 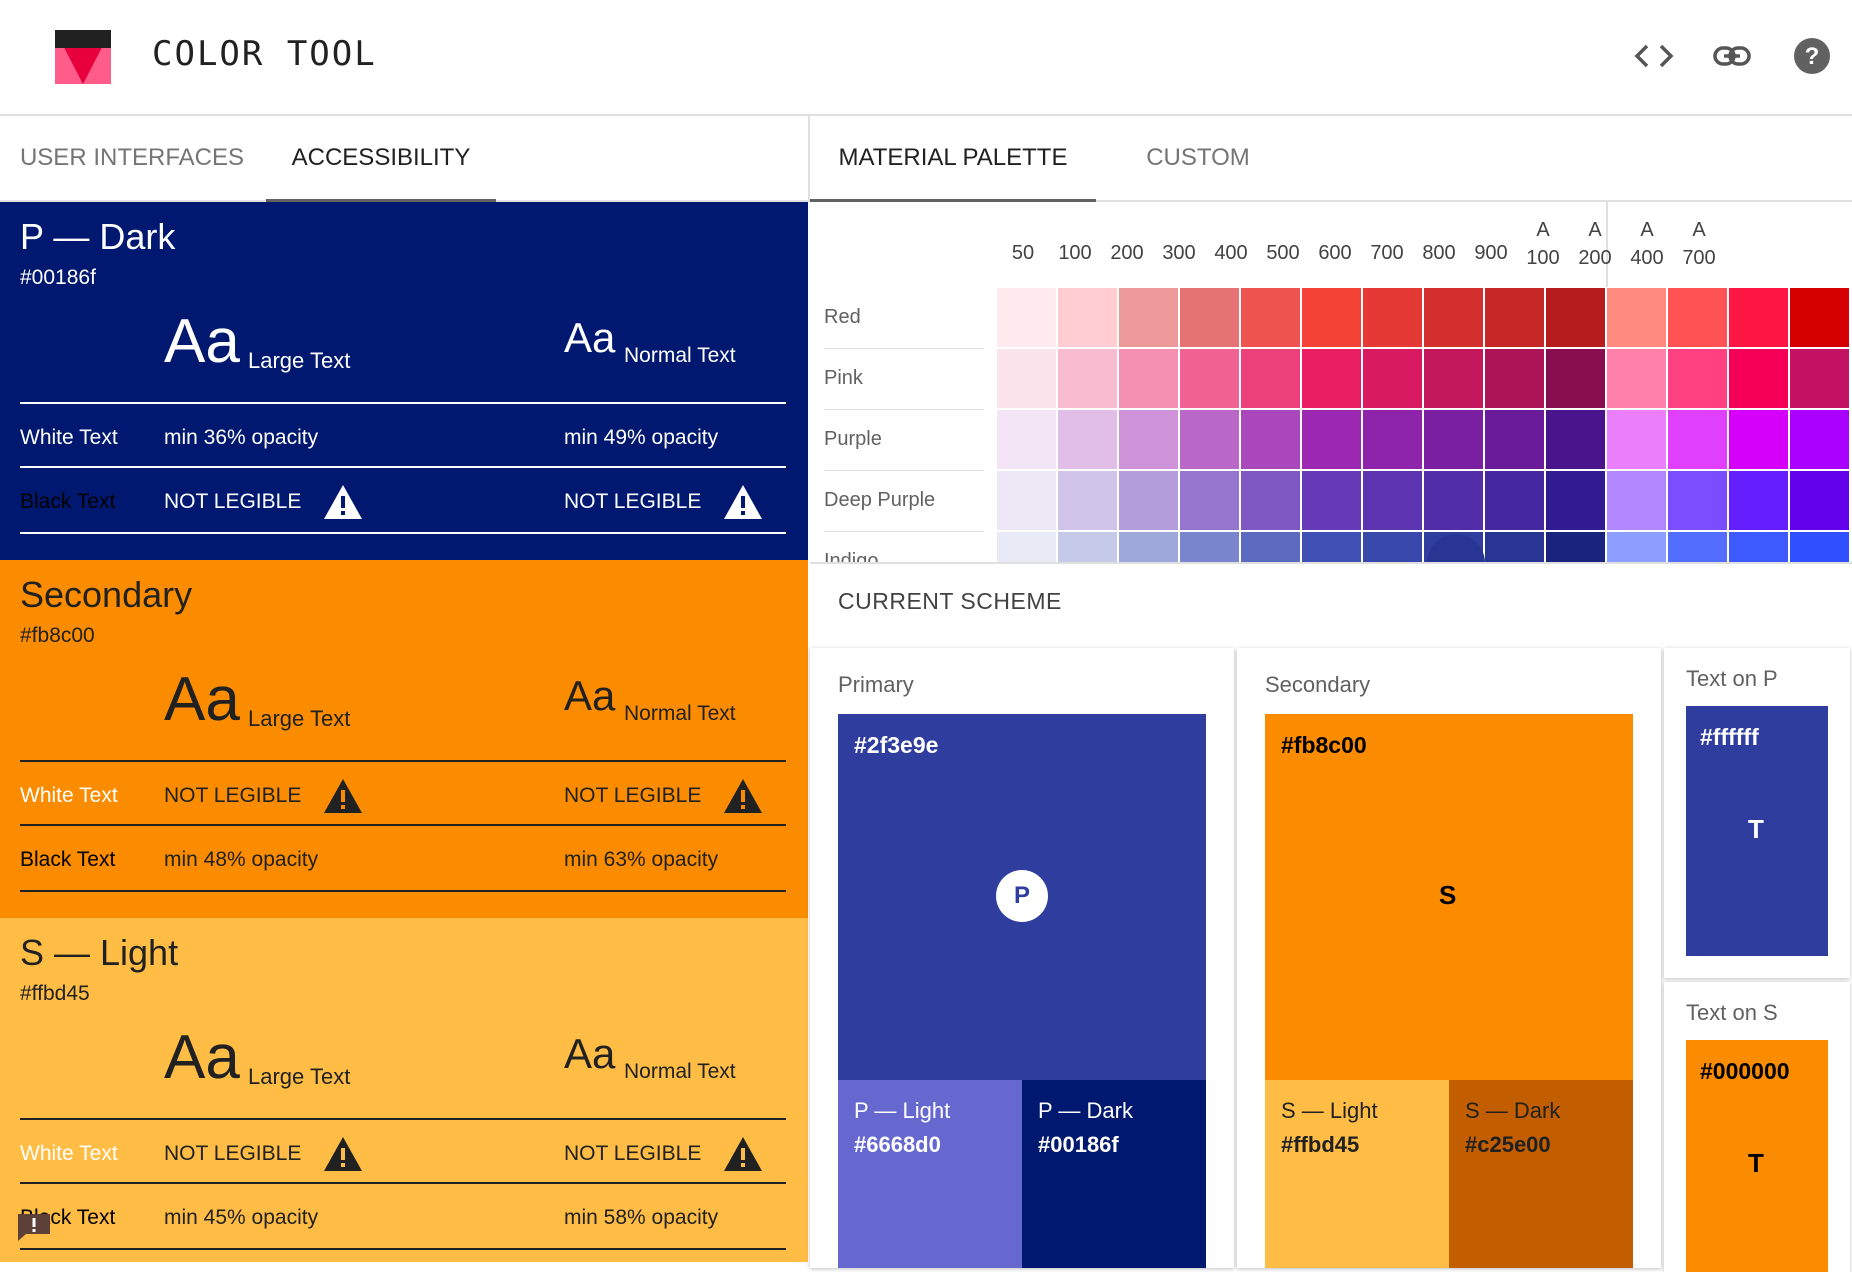 I want to click on text-on-p-label: Text on P, so click(x=1732, y=678).